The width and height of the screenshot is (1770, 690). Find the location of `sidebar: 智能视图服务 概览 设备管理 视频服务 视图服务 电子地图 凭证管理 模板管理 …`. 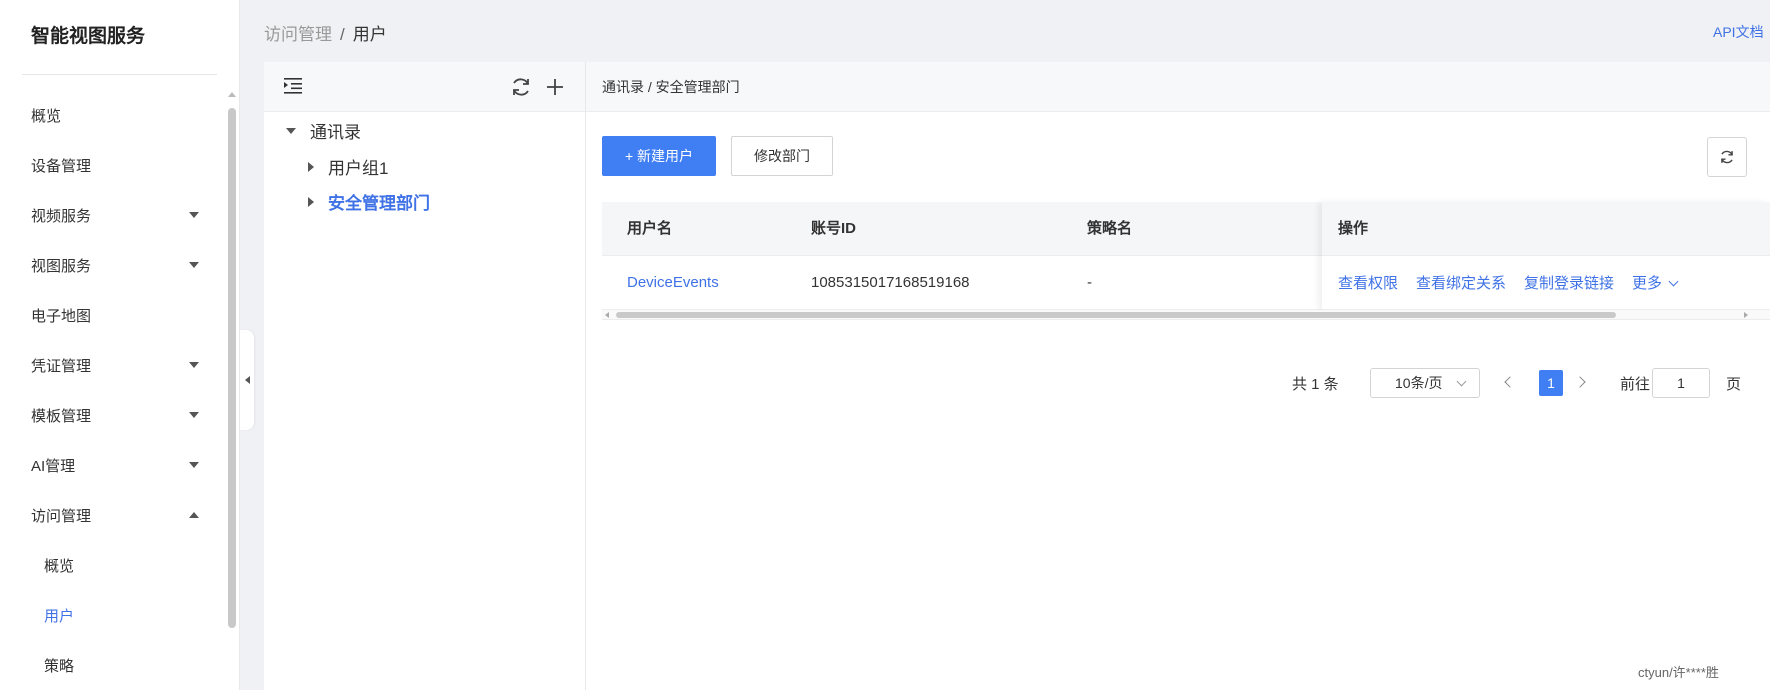

sidebar: 智能视图服务 概览 设备管理 视频服务 视图服务 电子地图 凭证管理 模板管理 … is located at coordinates (120, 345).